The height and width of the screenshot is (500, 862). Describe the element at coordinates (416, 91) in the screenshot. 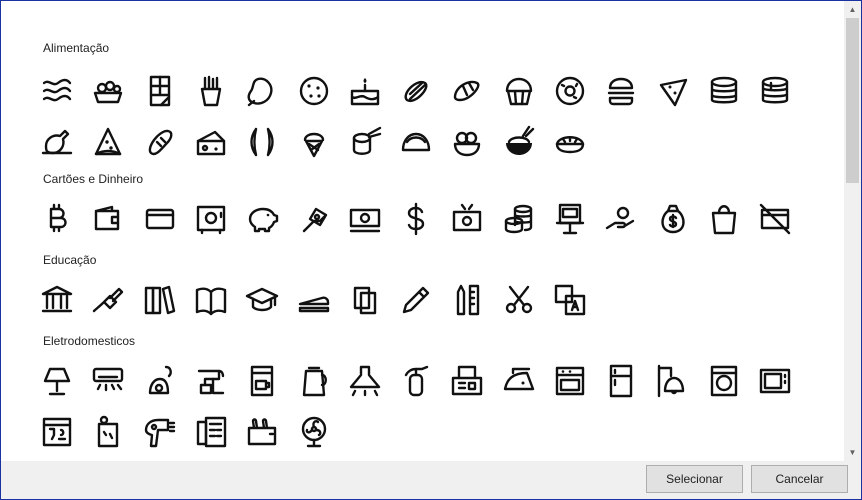

I see `hot-dog-icon` at that location.